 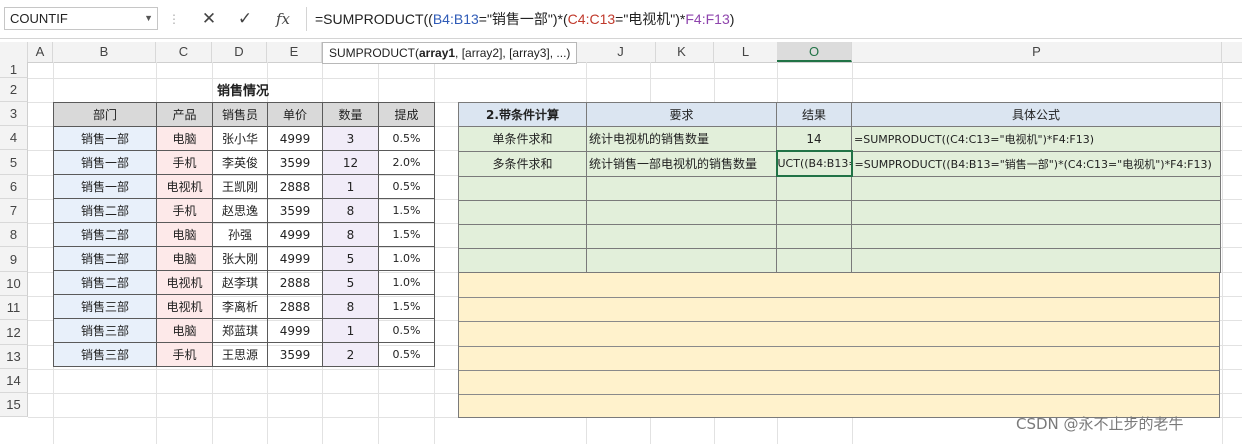 What do you see at coordinates (240, 186) in the screenshot?
I see `sales-cell: 王凯刚` at bounding box center [240, 186].